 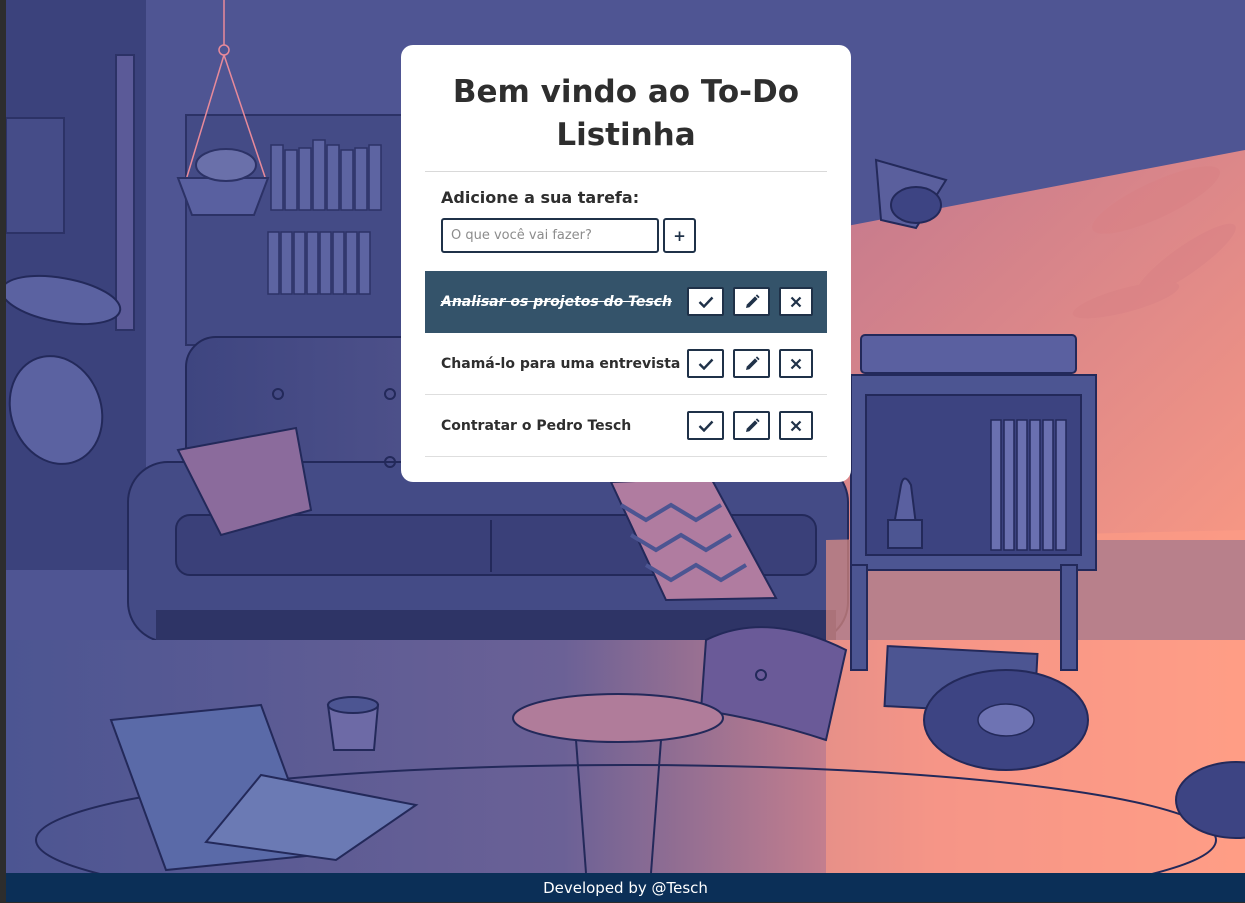 I want to click on title-divider, so click(x=626, y=171).